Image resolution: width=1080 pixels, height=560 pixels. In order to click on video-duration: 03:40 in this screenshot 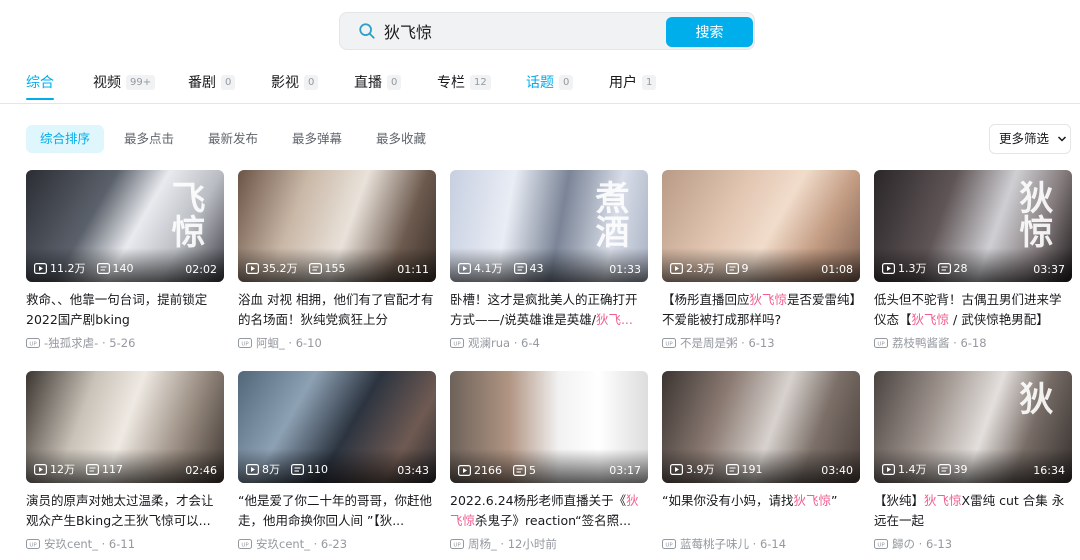, I will do `click(837, 470)`.